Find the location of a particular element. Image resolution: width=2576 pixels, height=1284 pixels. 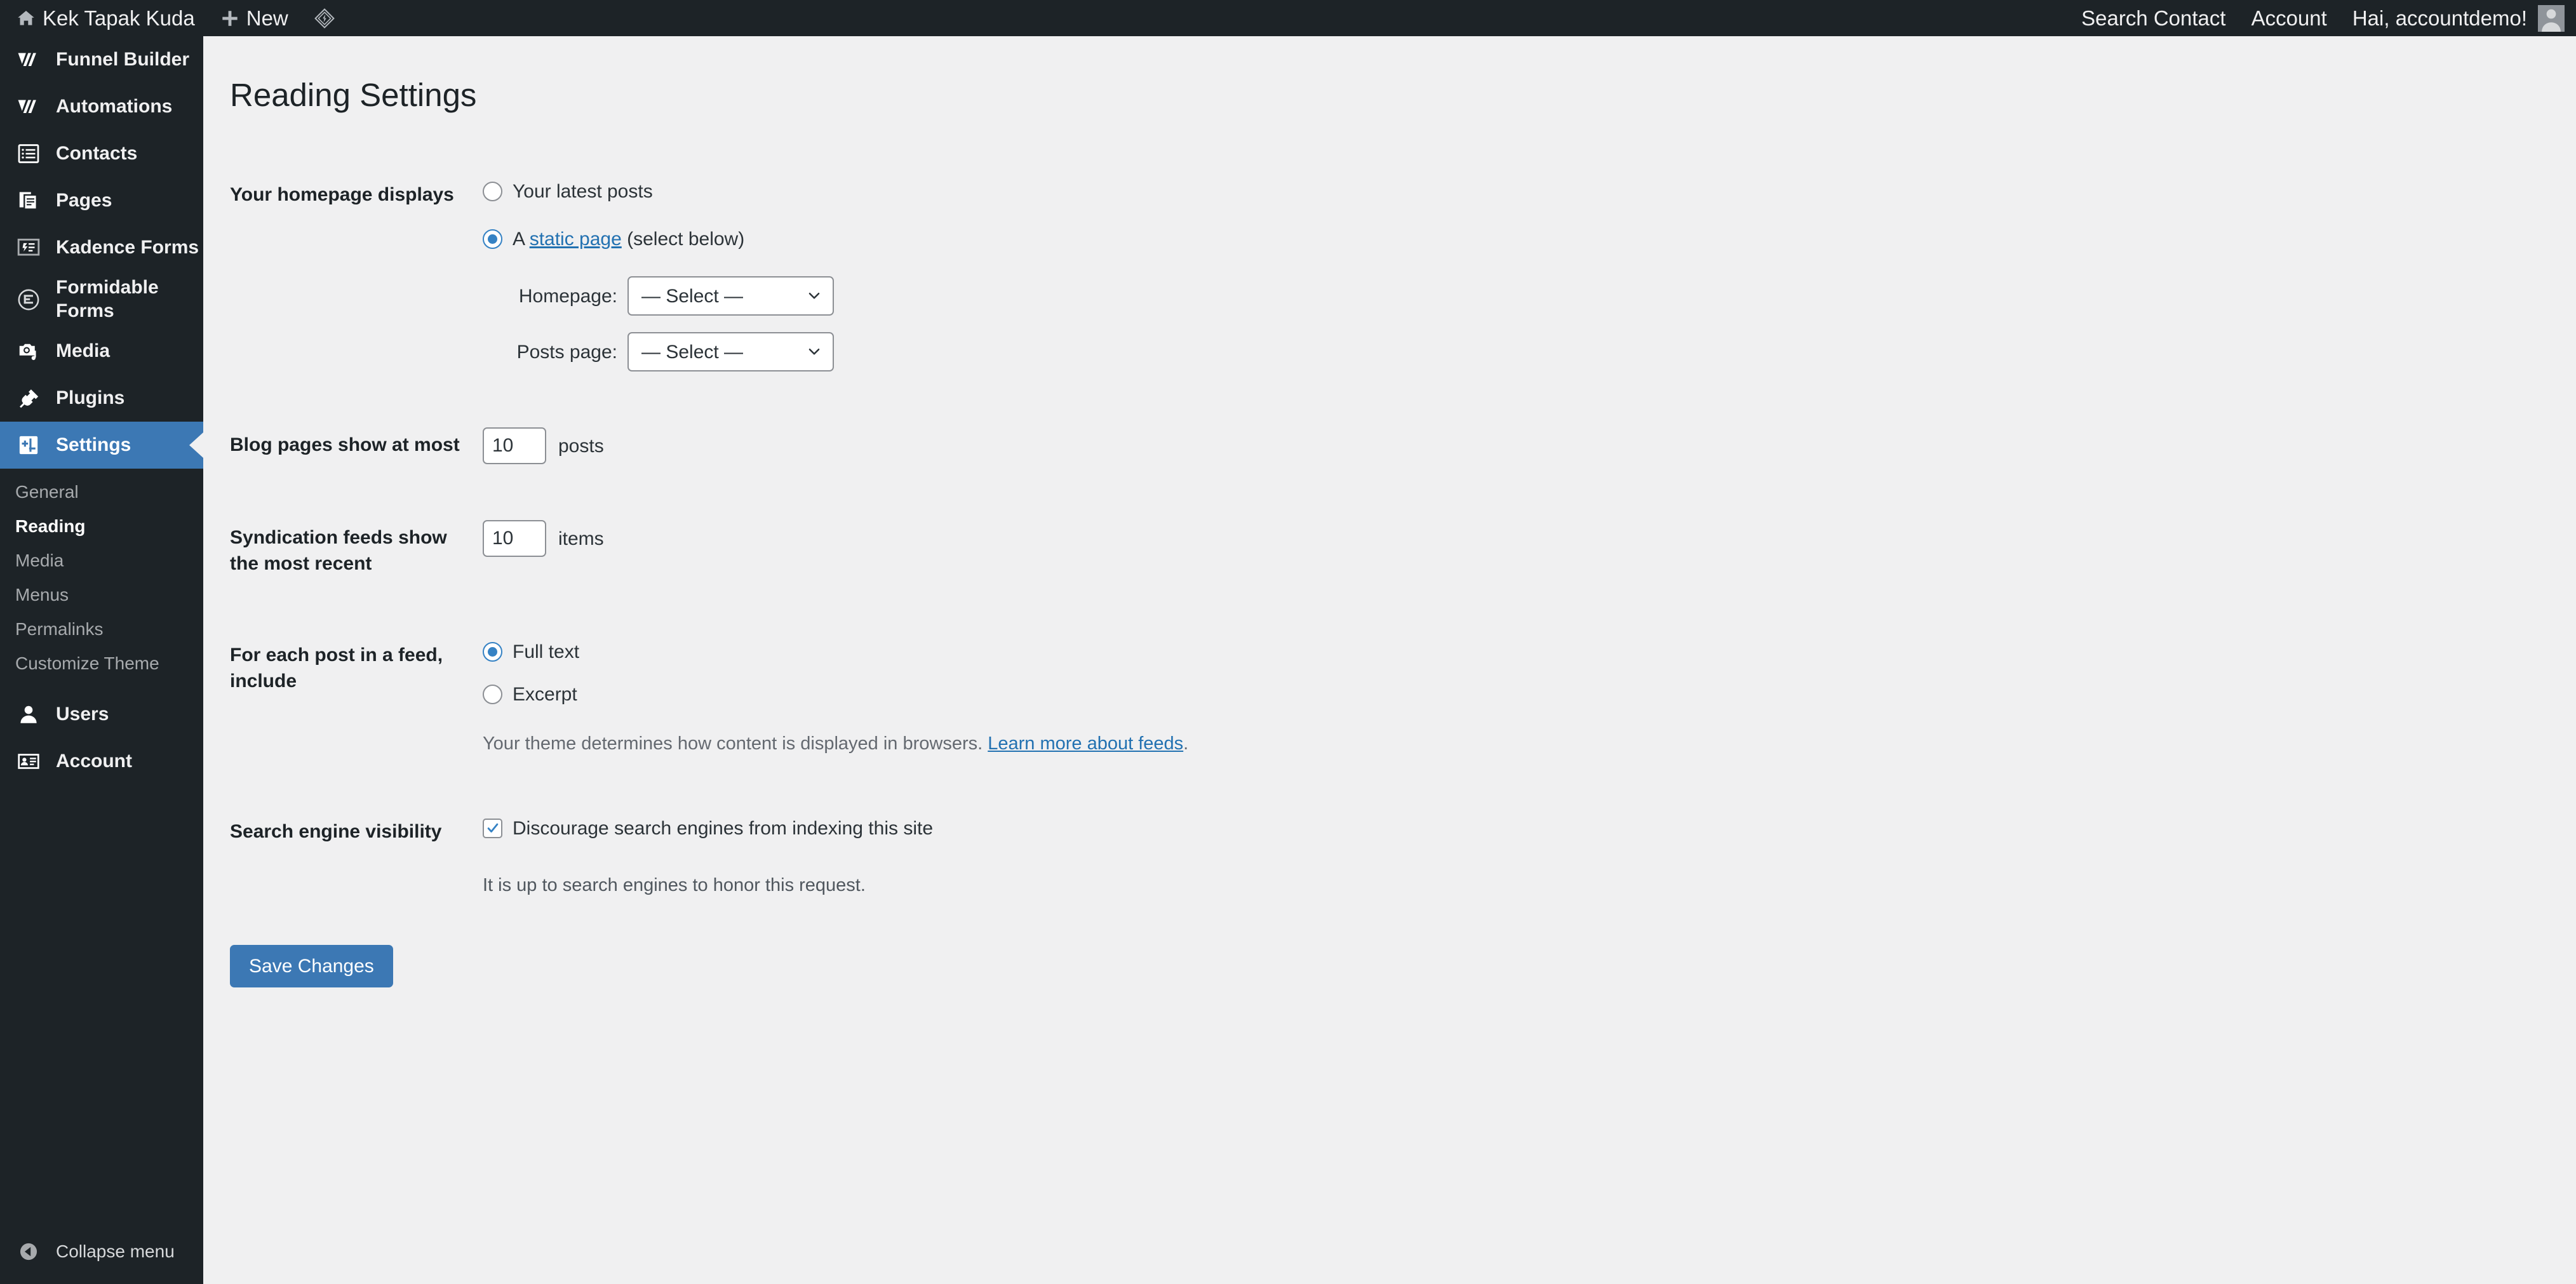

media-icon is located at coordinates (28, 351).